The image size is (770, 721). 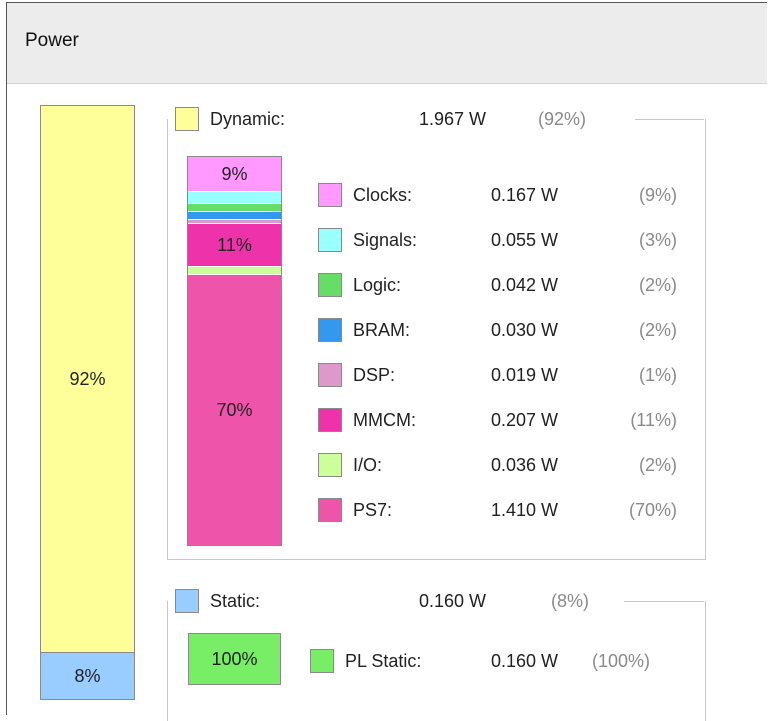 I want to click on dynamic-breakdown-bar: 9% 11% 70%, so click(x=234, y=351).